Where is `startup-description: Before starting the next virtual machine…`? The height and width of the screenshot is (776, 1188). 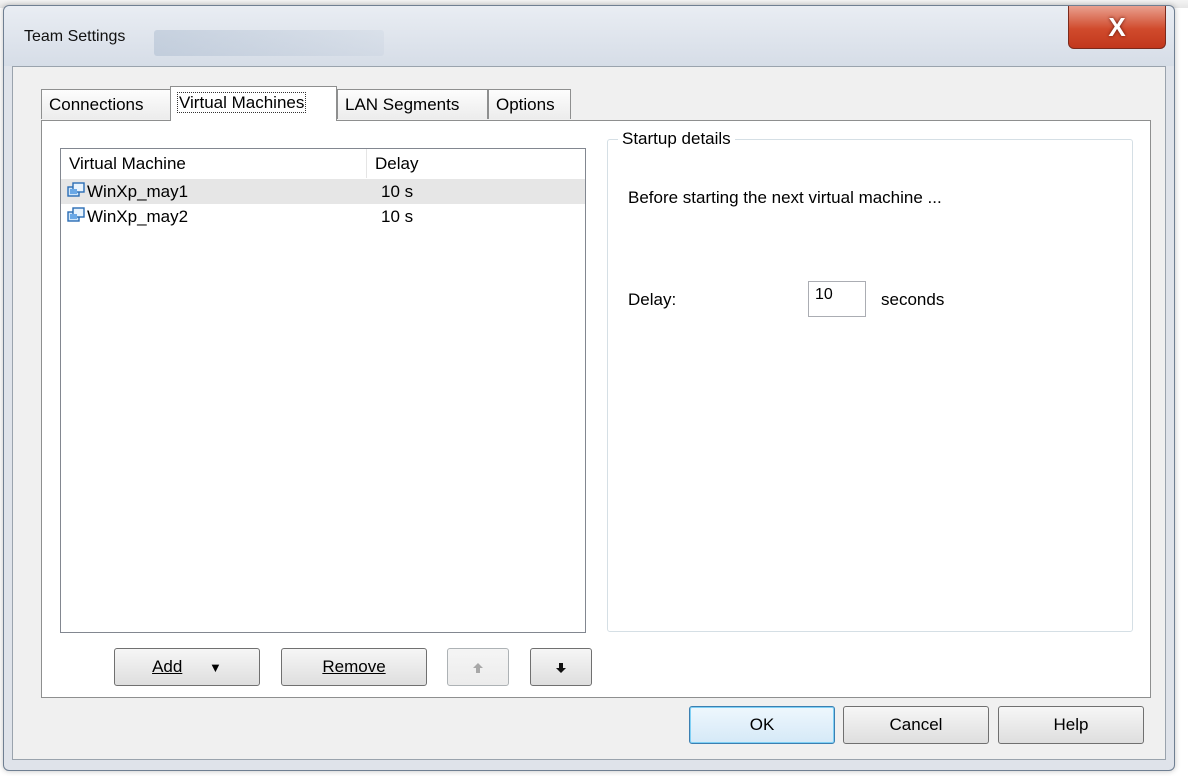 startup-description: Before starting the next virtual machine… is located at coordinates (785, 197).